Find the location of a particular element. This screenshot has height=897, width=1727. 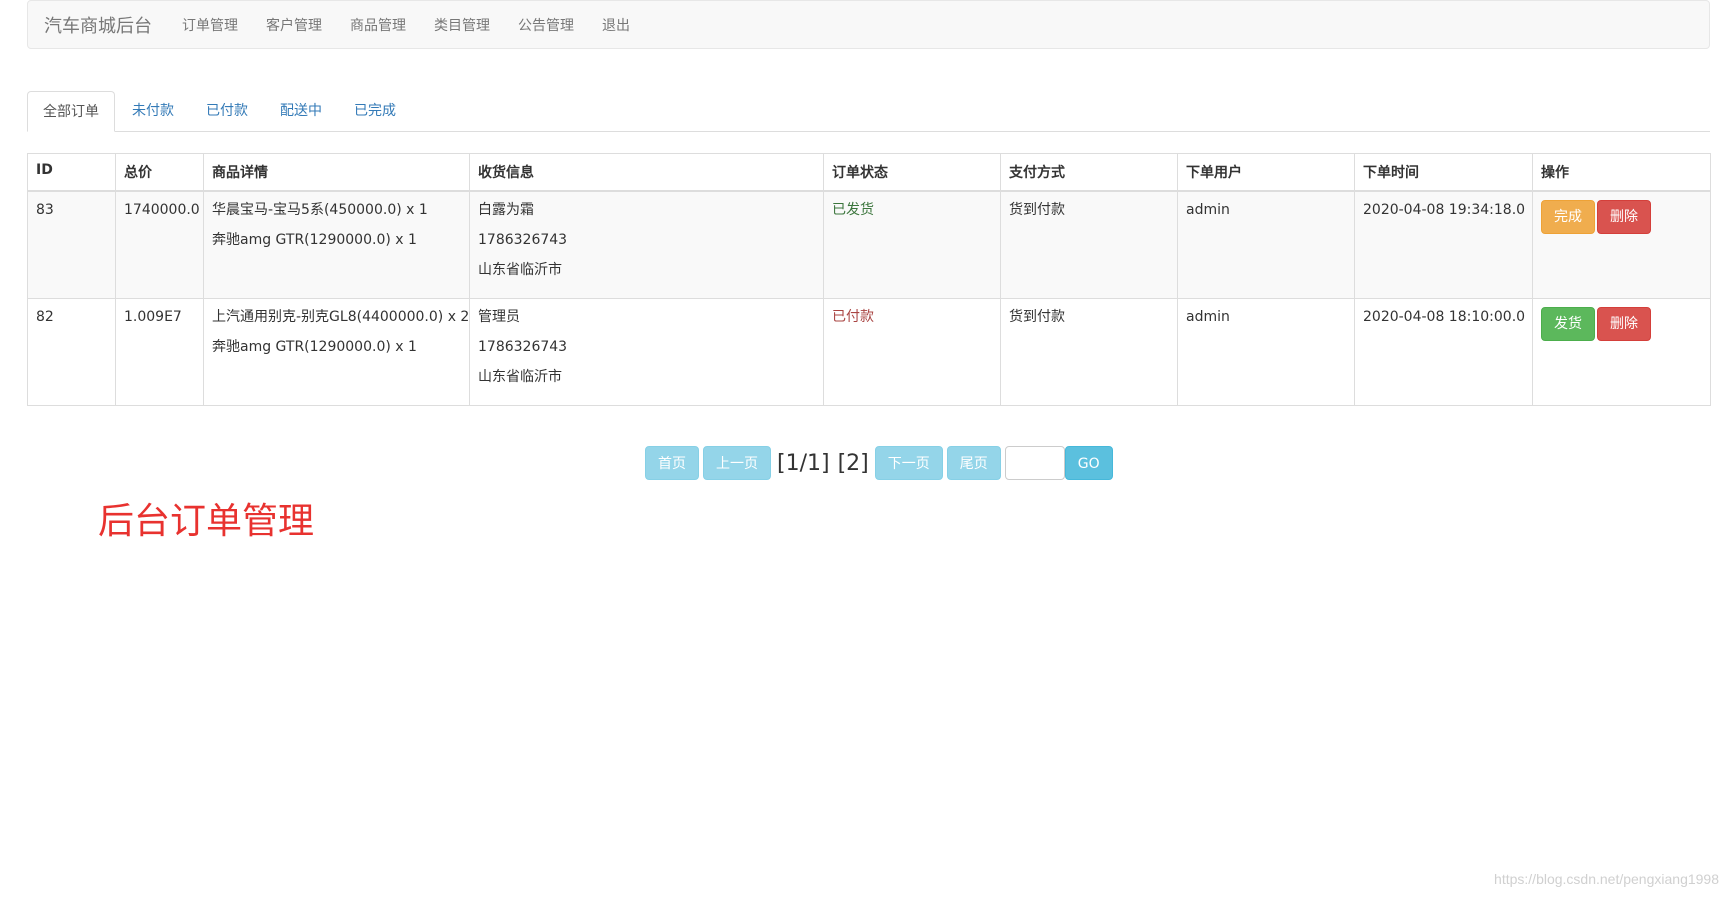

header-shipping: 收货信息 is located at coordinates (646, 172).